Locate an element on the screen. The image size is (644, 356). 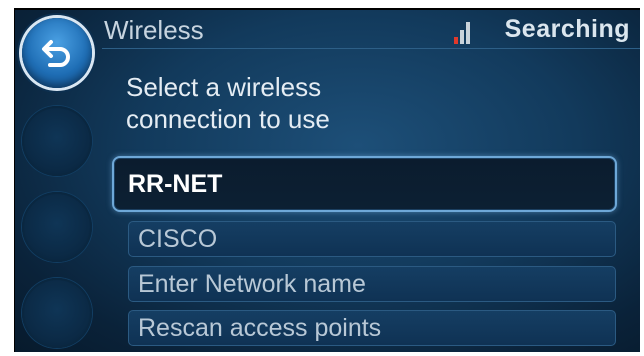
rescan-access-points-button: Rescan access points is located at coordinates (372, 328).